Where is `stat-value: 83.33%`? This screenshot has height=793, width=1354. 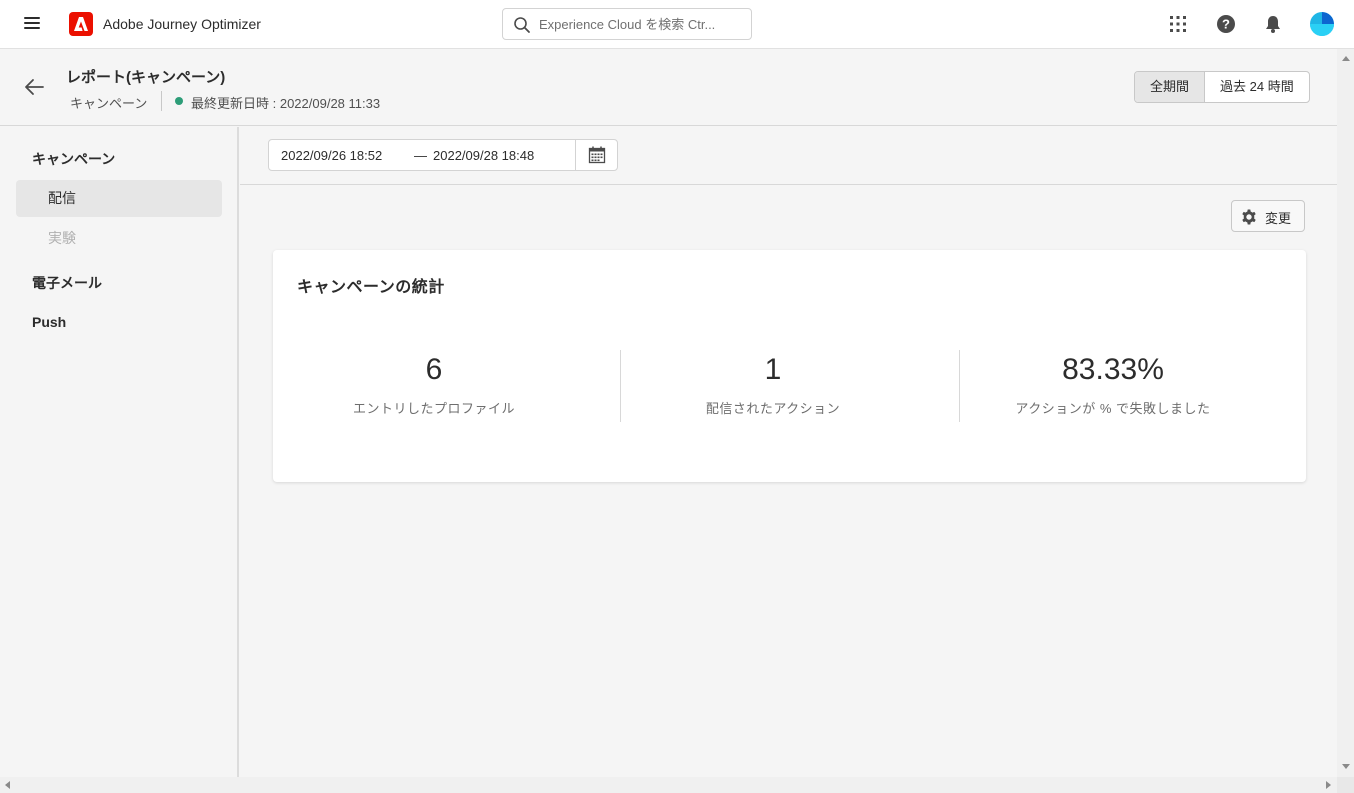
stat-value: 83.33% is located at coordinates (1113, 369).